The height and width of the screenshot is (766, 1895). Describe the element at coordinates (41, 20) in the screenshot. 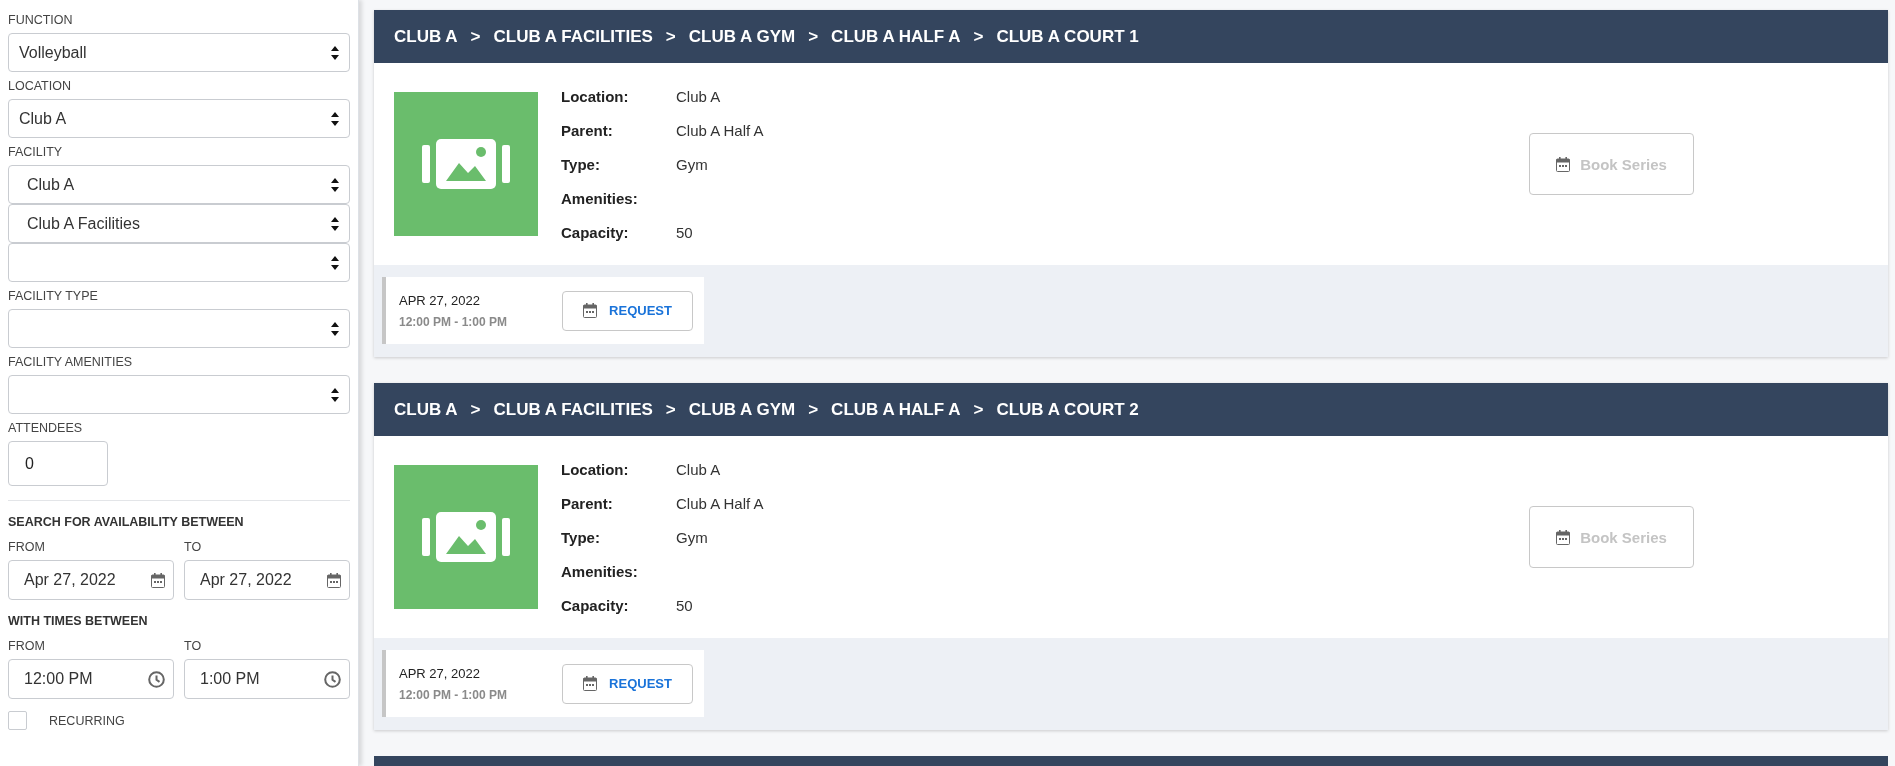

I see `field-label: FUNCTION` at that location.